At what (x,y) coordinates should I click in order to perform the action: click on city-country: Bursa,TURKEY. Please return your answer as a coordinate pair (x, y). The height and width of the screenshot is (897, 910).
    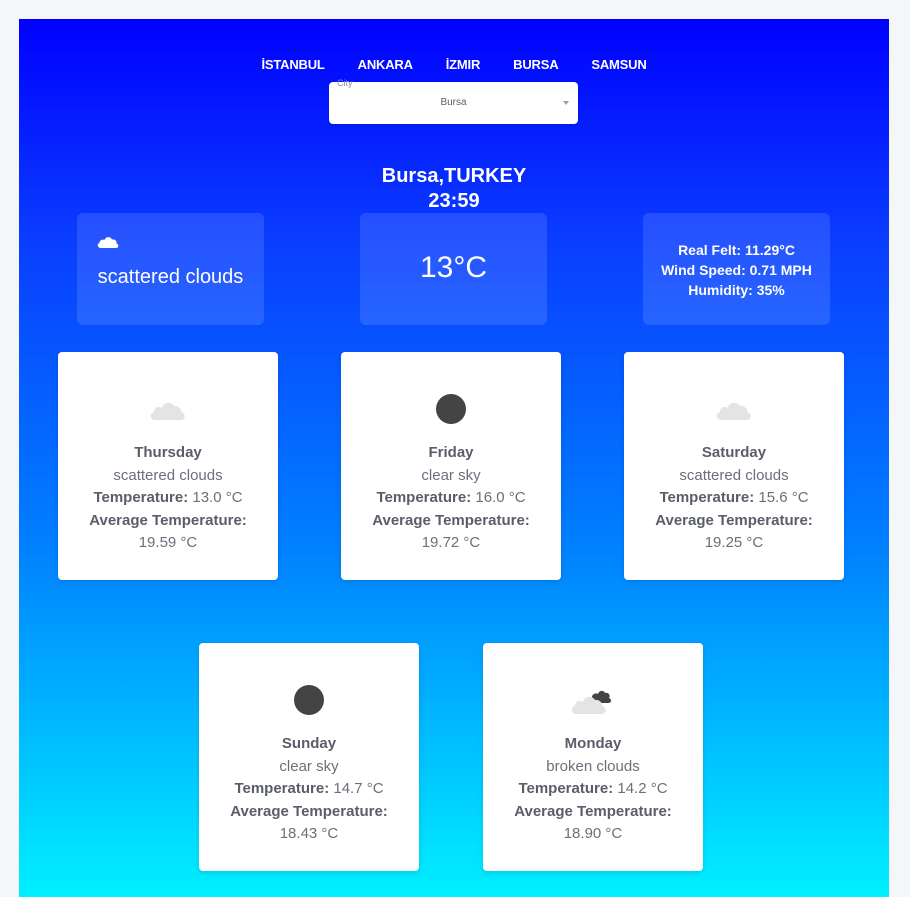
    Looking at the image, I should click on (454, 176).